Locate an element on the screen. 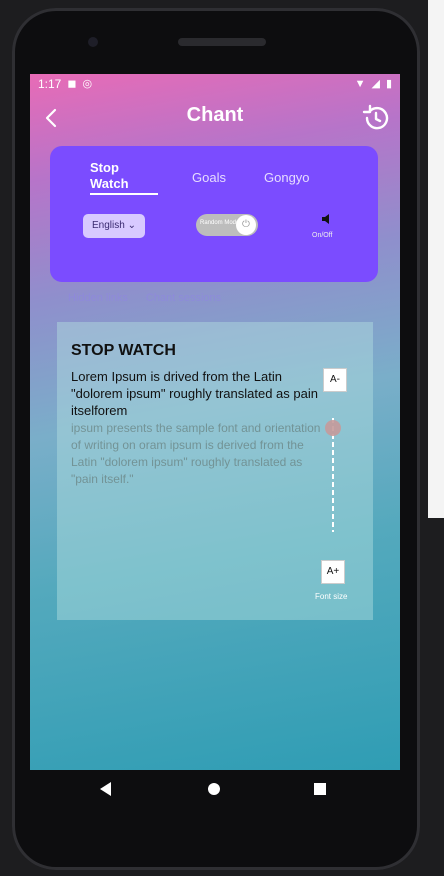  page-title: Chant is located at coordinates (215, 115).